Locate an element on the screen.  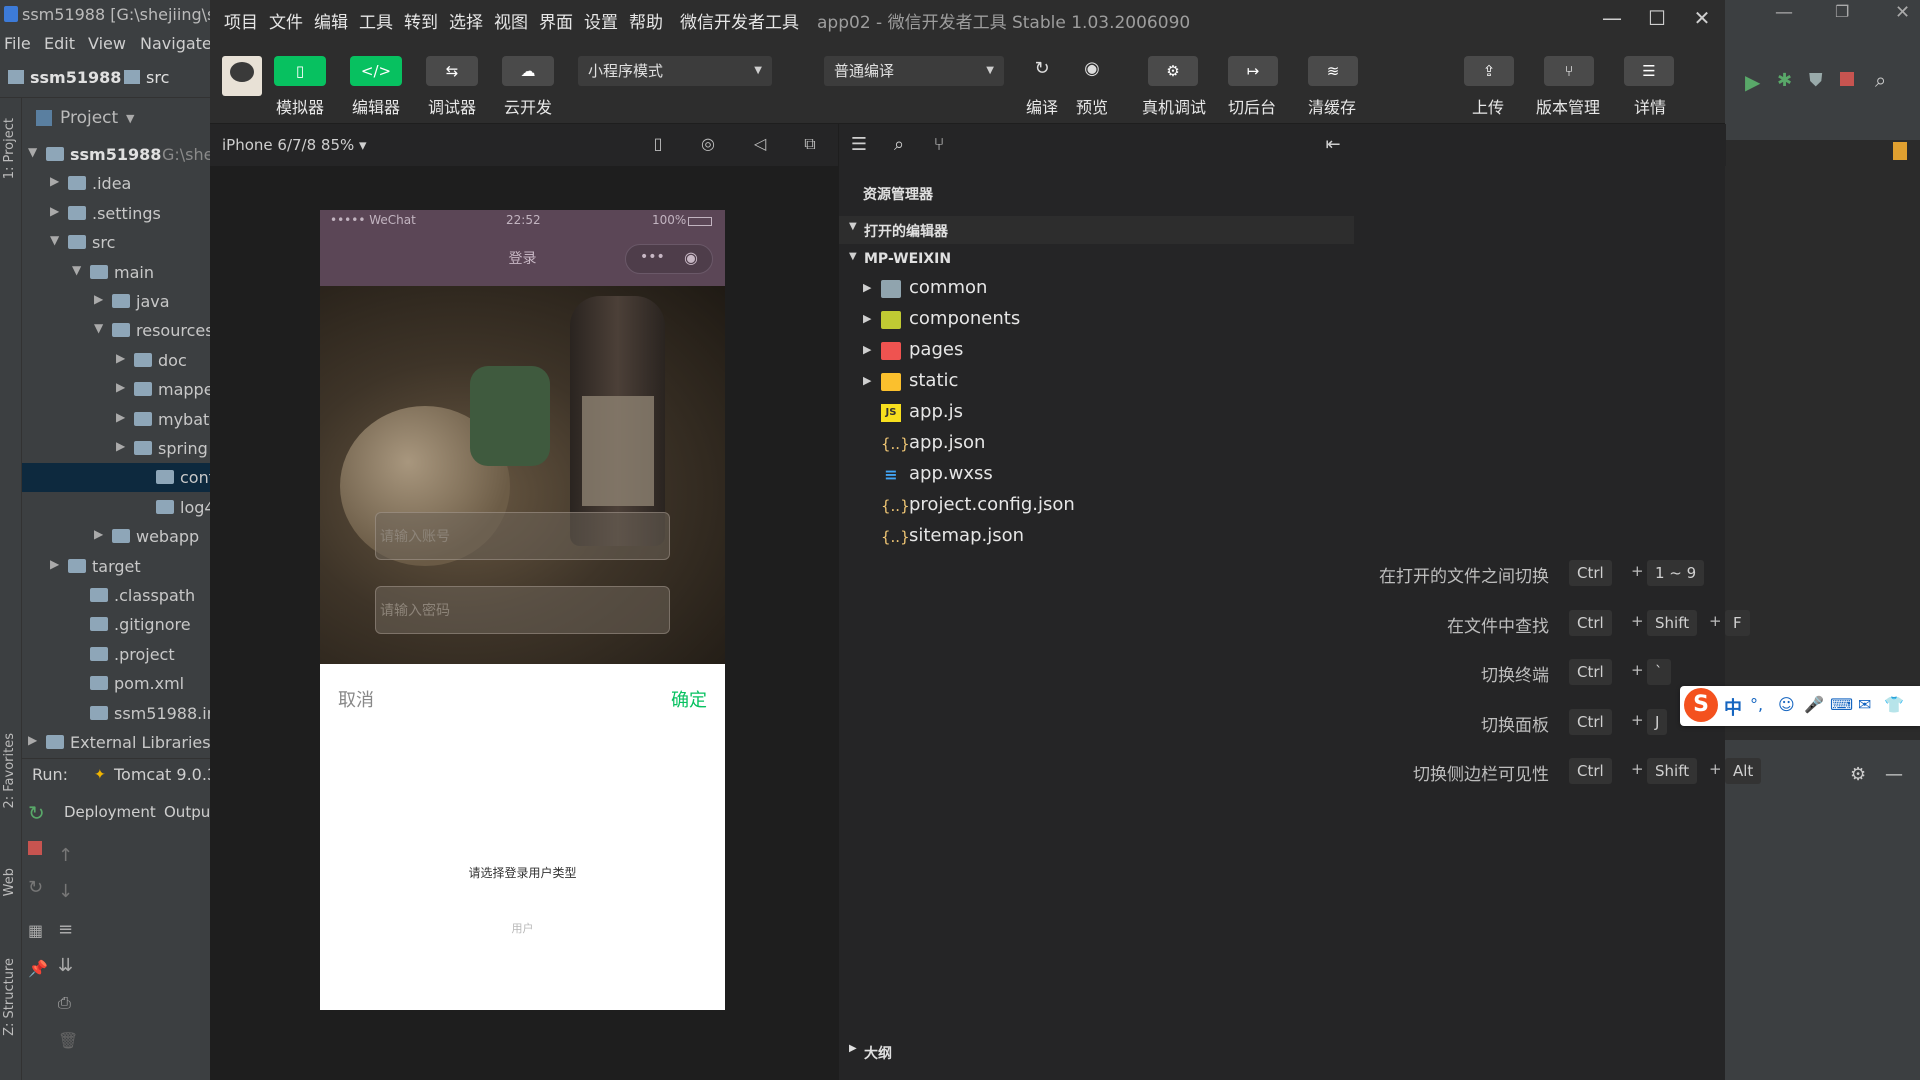
layout-icon: ▦ is located at coordinates (35, 930).